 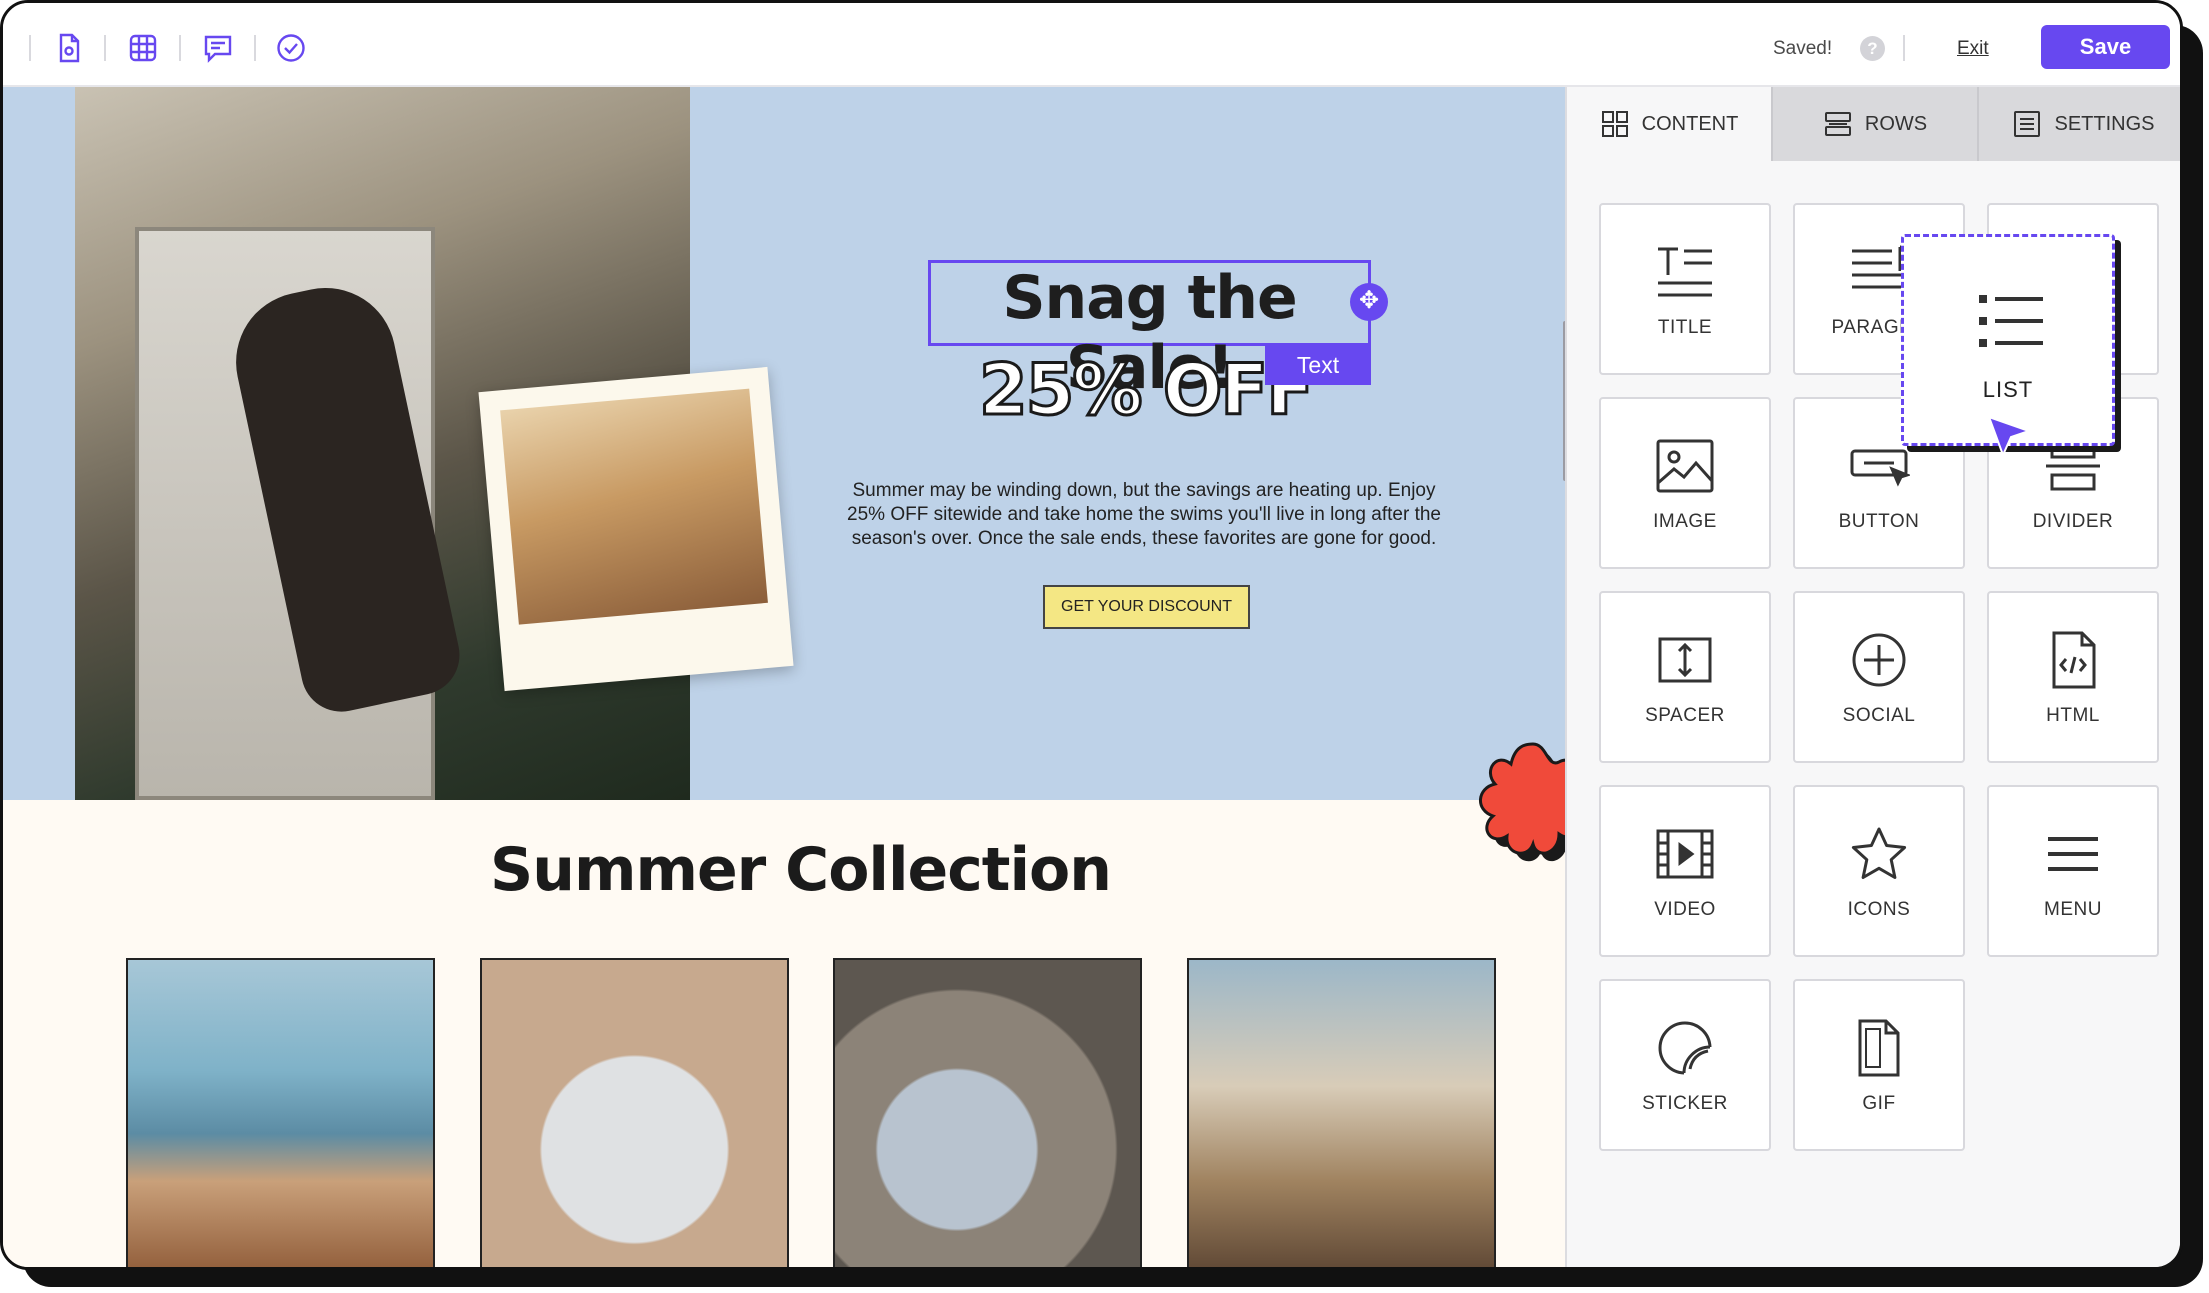 What do you see at coordinates (1879, 909) in the screenshot?
I see `block-label: ICONS` at bounding box center [1879, 909].